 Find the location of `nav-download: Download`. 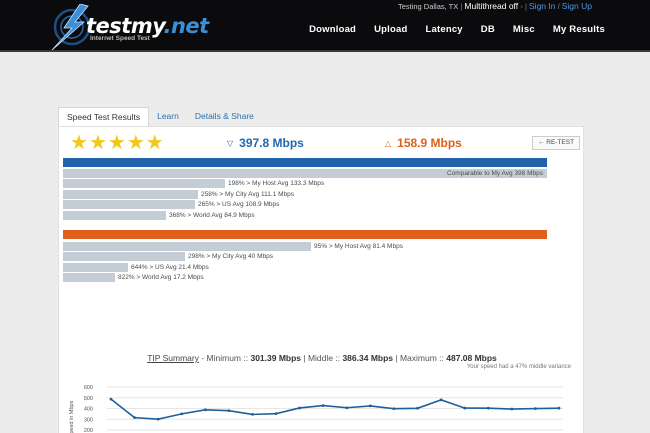

nav-download: Download is located at coordinates (332, 29).